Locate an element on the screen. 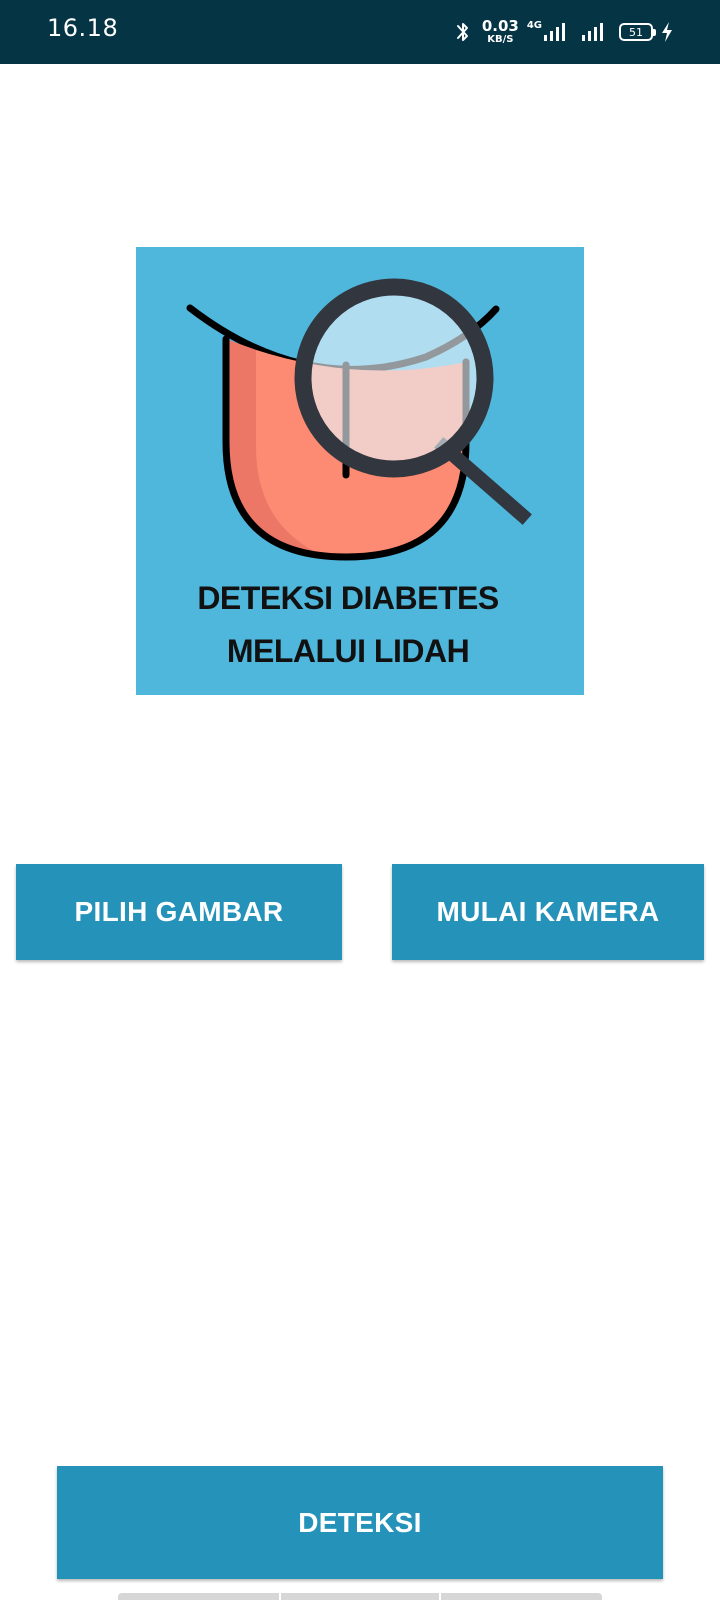 This screenshot has width=720, height=1600. mobile-signal-icon is located at coordinates (554, 32).